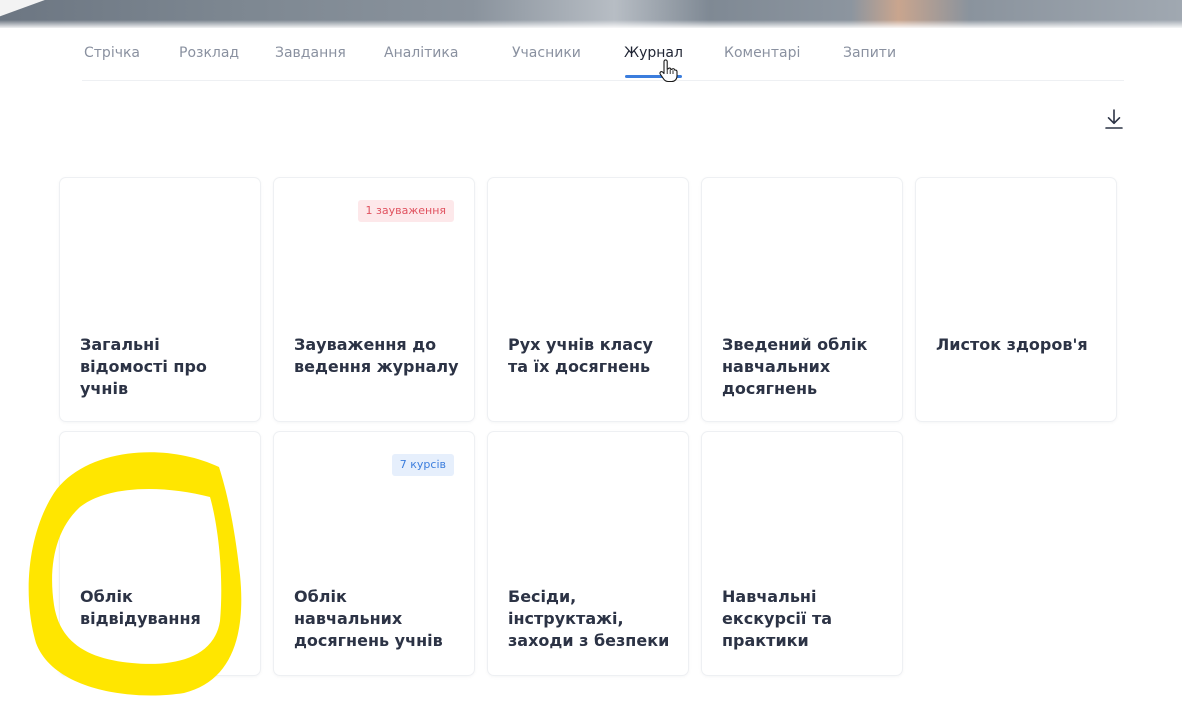 The image size is (1182, 703). Describe the element at coordinates (1012, 344) in the screenshot. I see `card-title: Листок здоров'я` at that location.